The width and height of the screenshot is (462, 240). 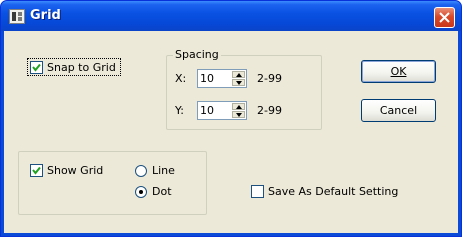 What do you see at coordinates (222, 110) in the screenshot?
I see `y-spacing-spinner: 10` at bounding box center [222, 110].